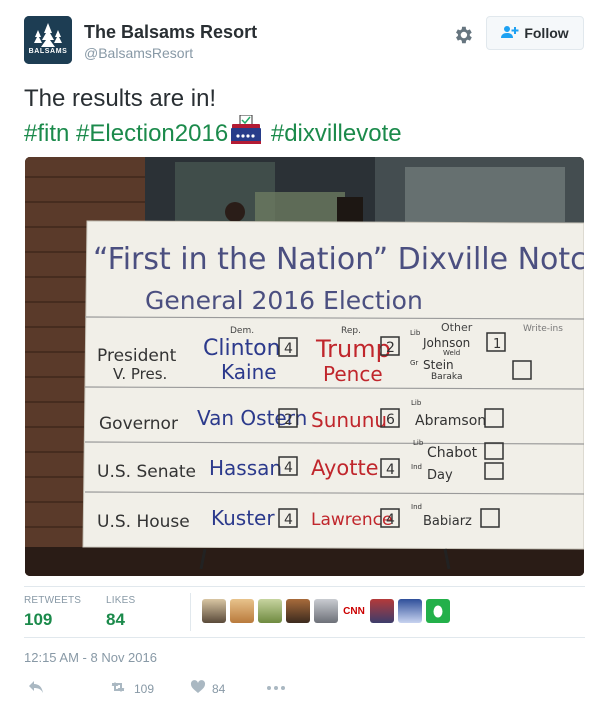 Image resolution: width=609 pixels, height=715 pixels. What do you see at coordinates (288, 468) in the screenshot?
I see `votes-hassan: 4` at bounding box center [288, 468].